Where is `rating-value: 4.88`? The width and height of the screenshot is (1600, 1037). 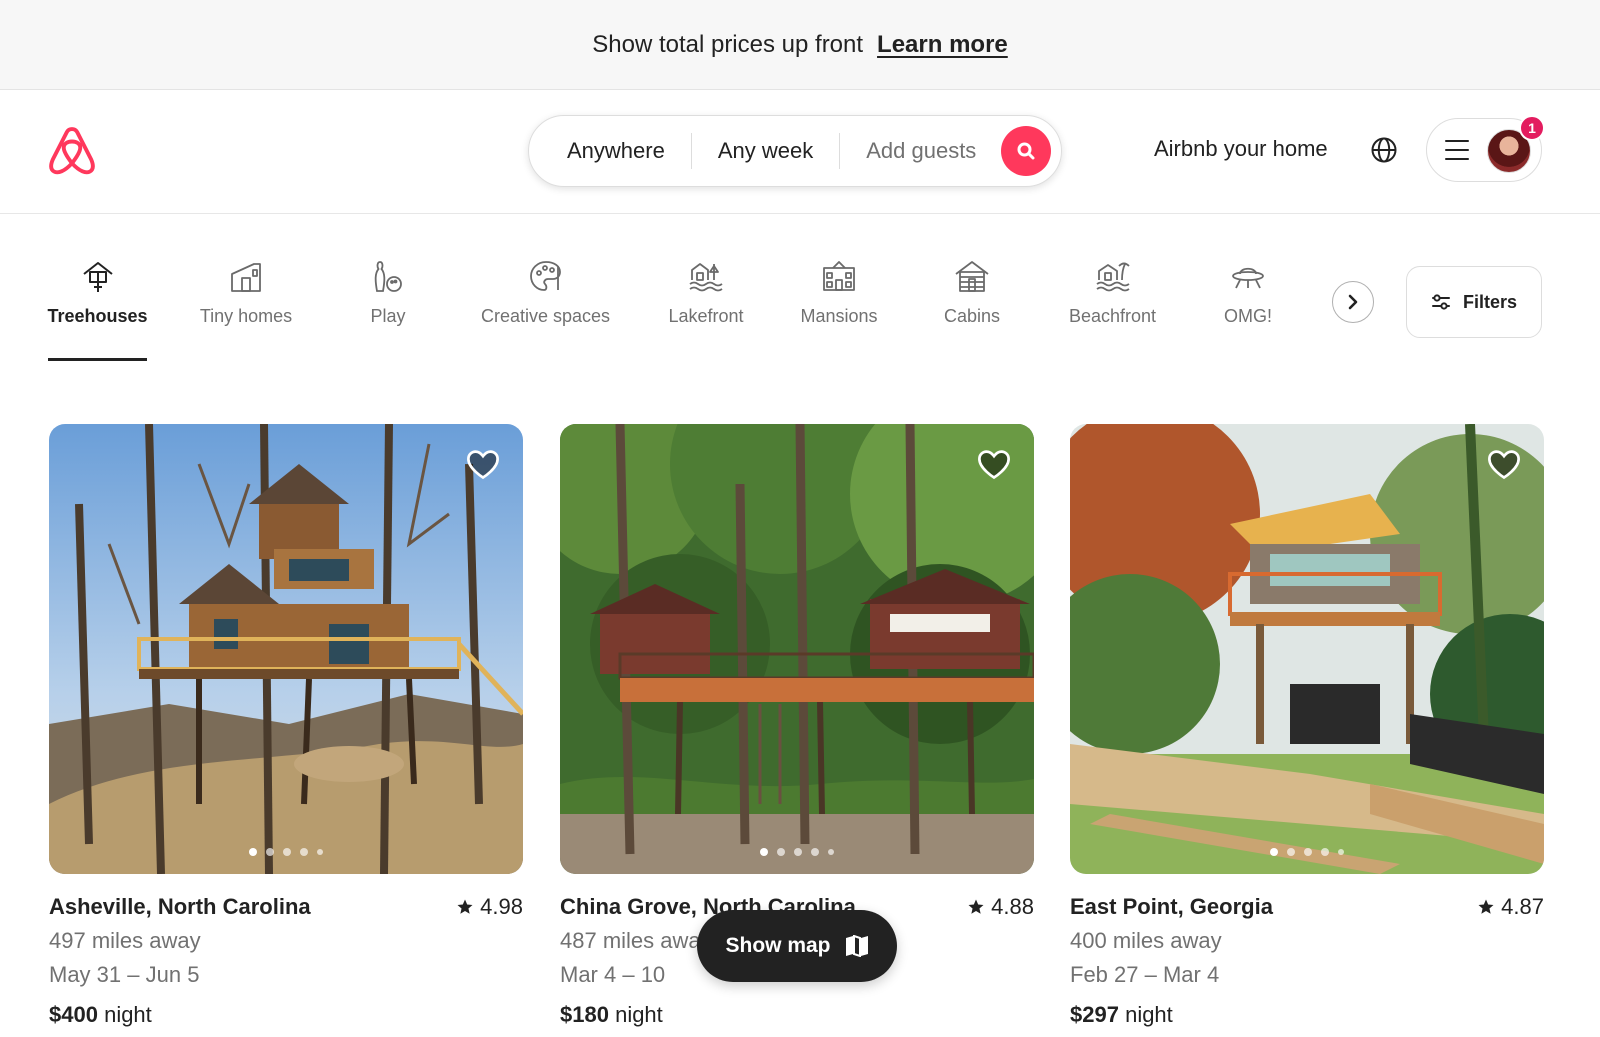 rating-value: 4.88 is located at coordinates (1012, 906).